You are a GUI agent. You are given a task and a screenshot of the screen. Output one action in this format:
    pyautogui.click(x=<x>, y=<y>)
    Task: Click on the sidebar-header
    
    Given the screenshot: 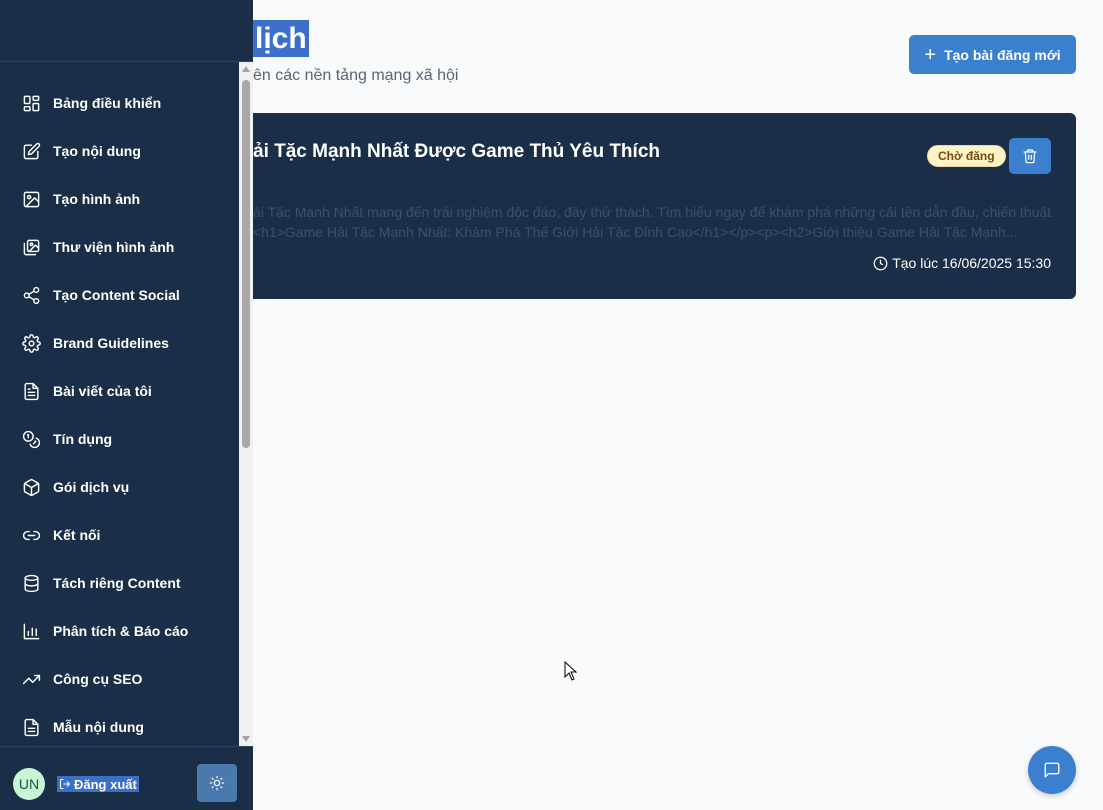 What is the action you would take?
    pyautogui.click(x=126, y=31)
    